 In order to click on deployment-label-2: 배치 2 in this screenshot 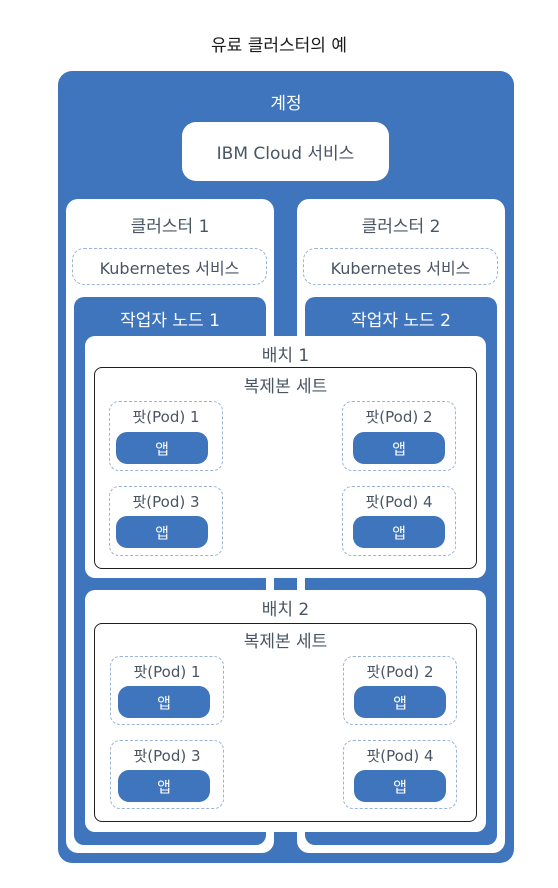, I will do `click(285, 609)`.